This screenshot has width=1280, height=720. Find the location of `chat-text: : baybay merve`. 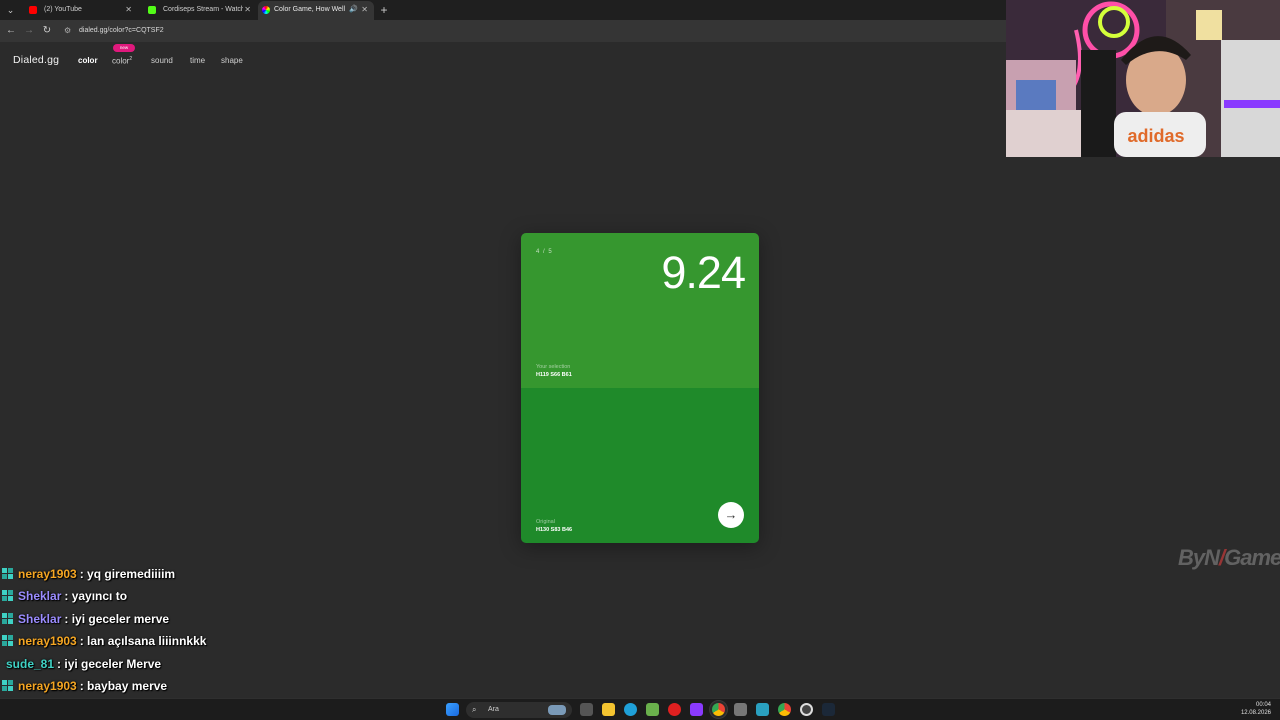

chat-text: : baybay merve is located at coordinates (123, 686).